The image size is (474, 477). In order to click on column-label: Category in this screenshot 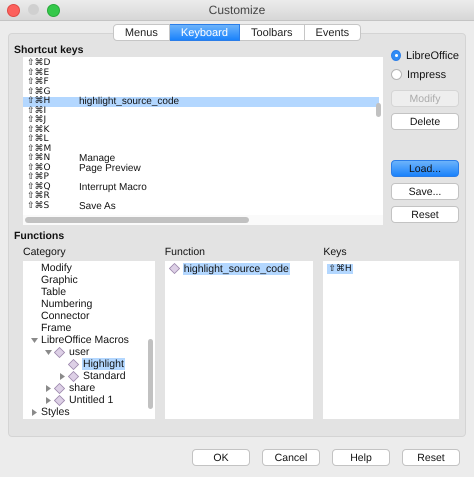, I will do `click(45, 253)`.